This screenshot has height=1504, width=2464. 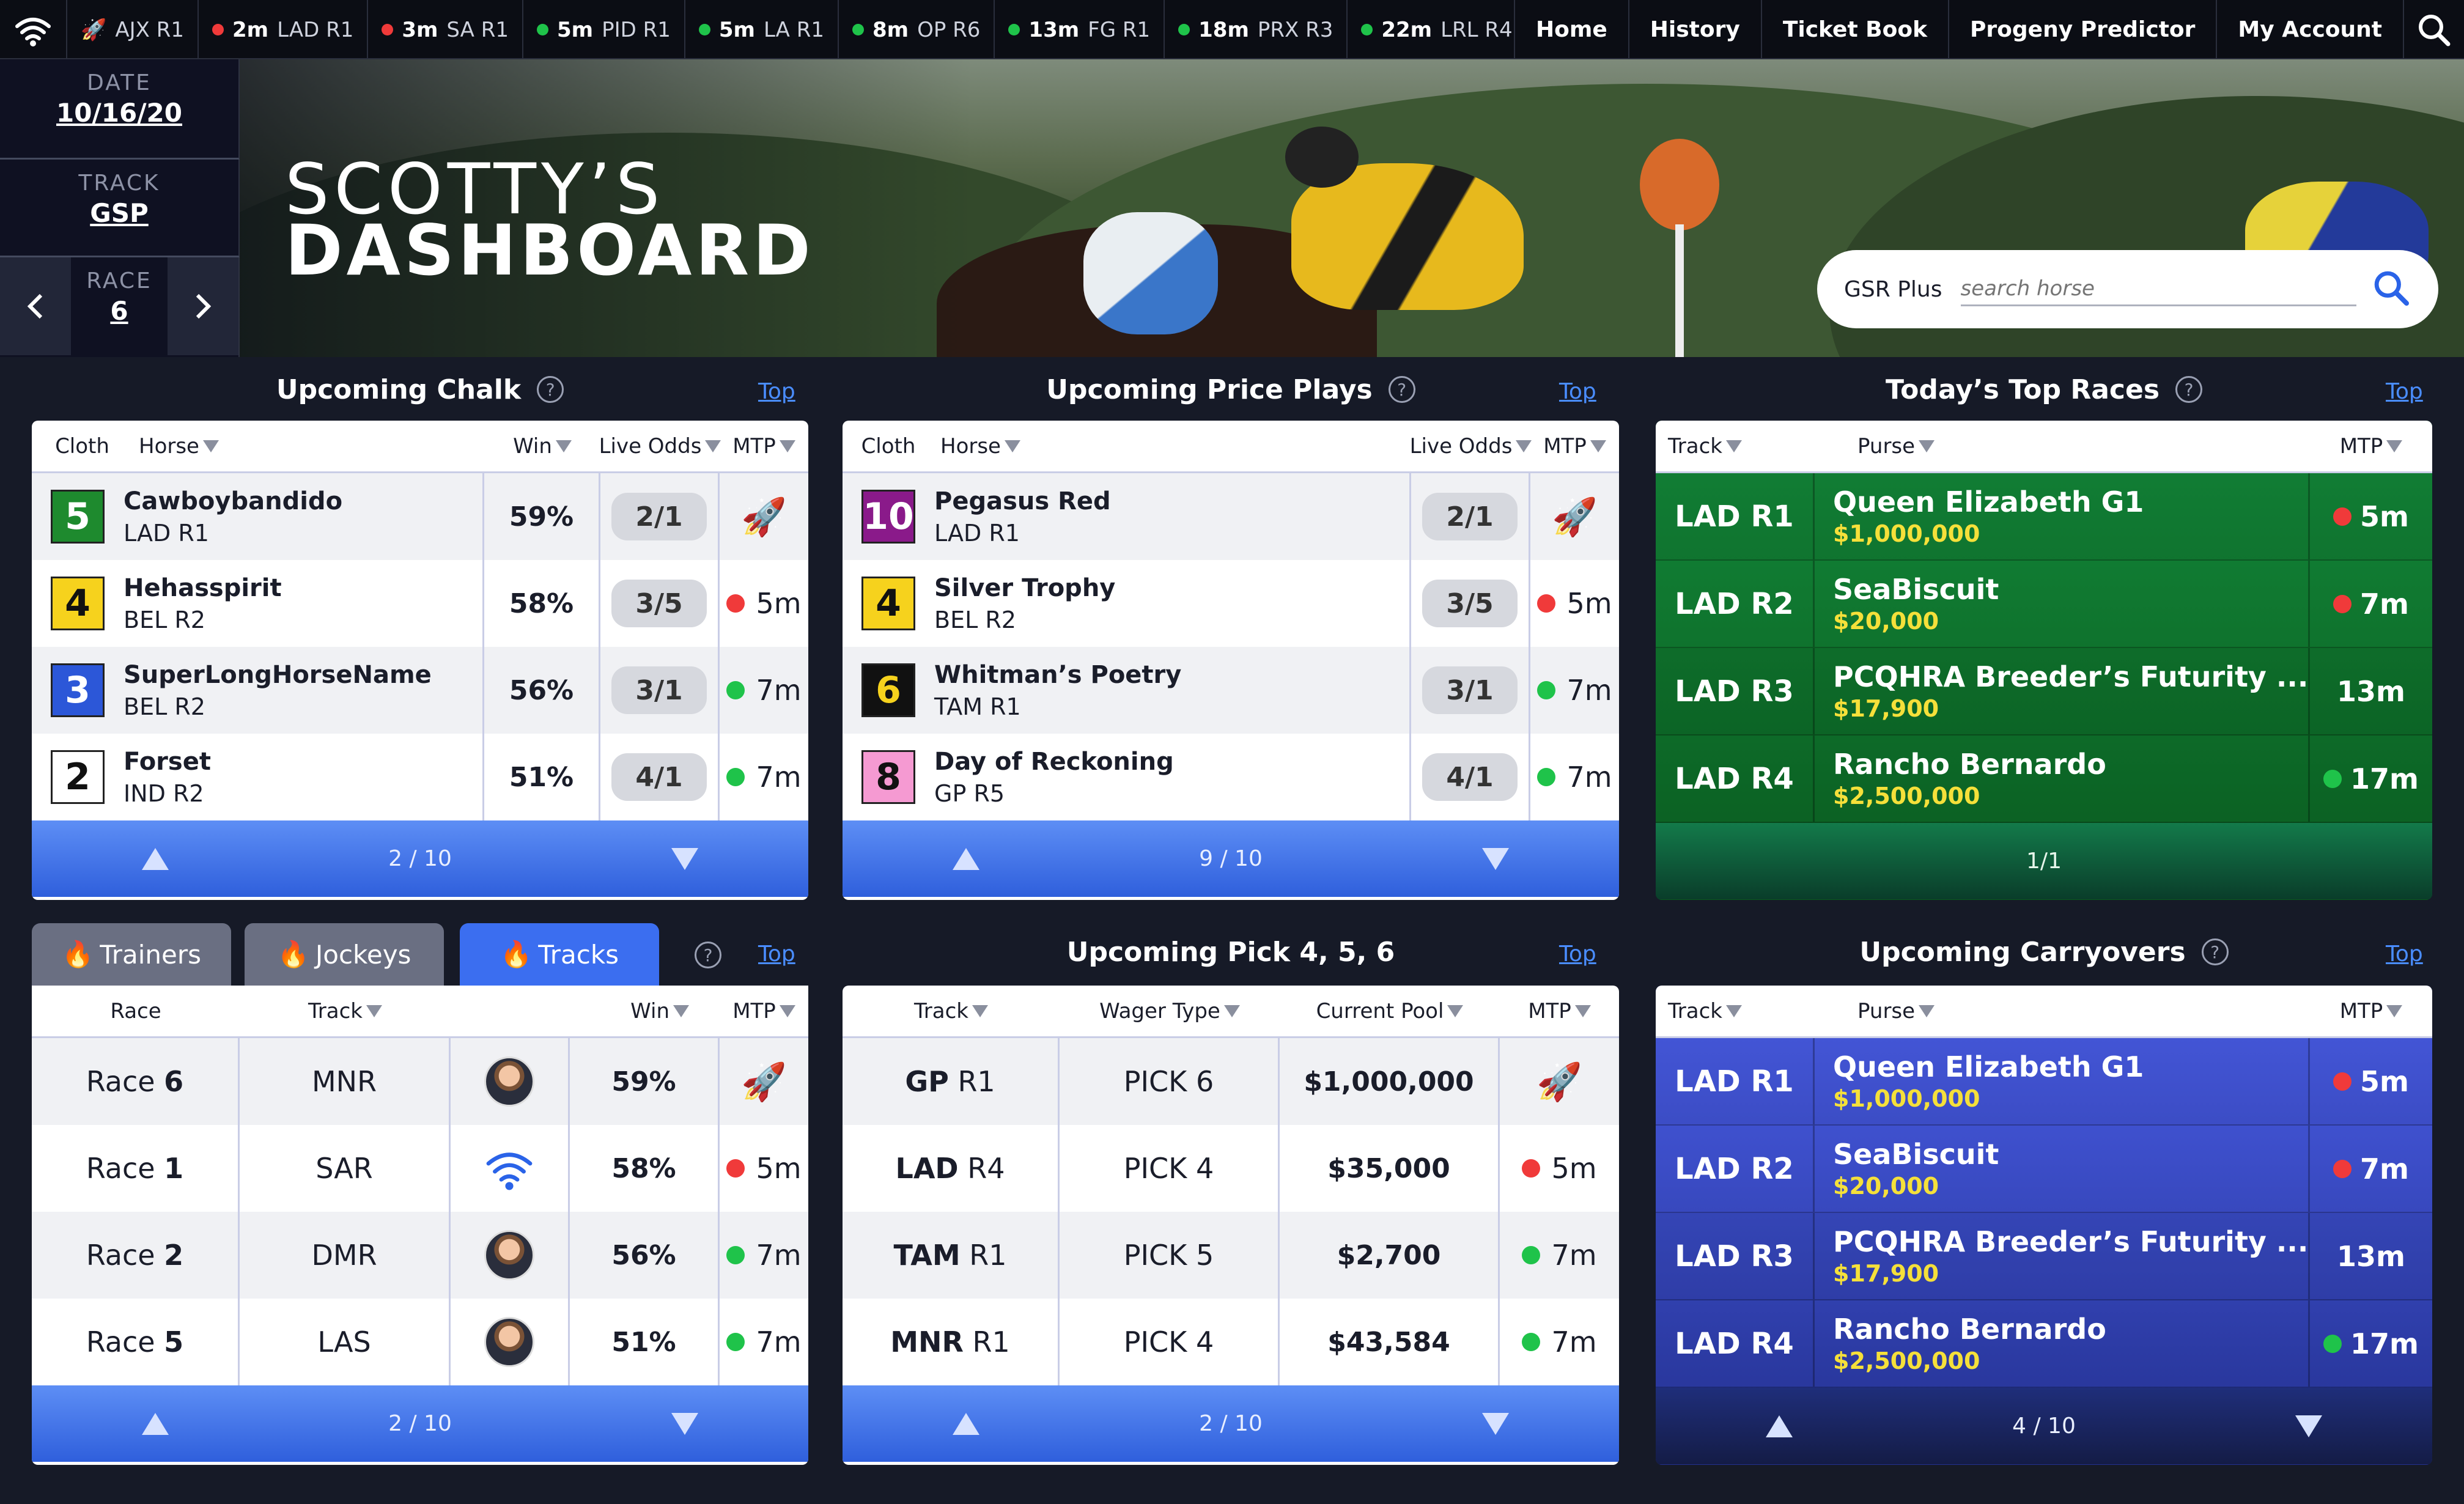 I want to click on tab-trainers: 🔥 Trainers, so click(x=131, y=954).